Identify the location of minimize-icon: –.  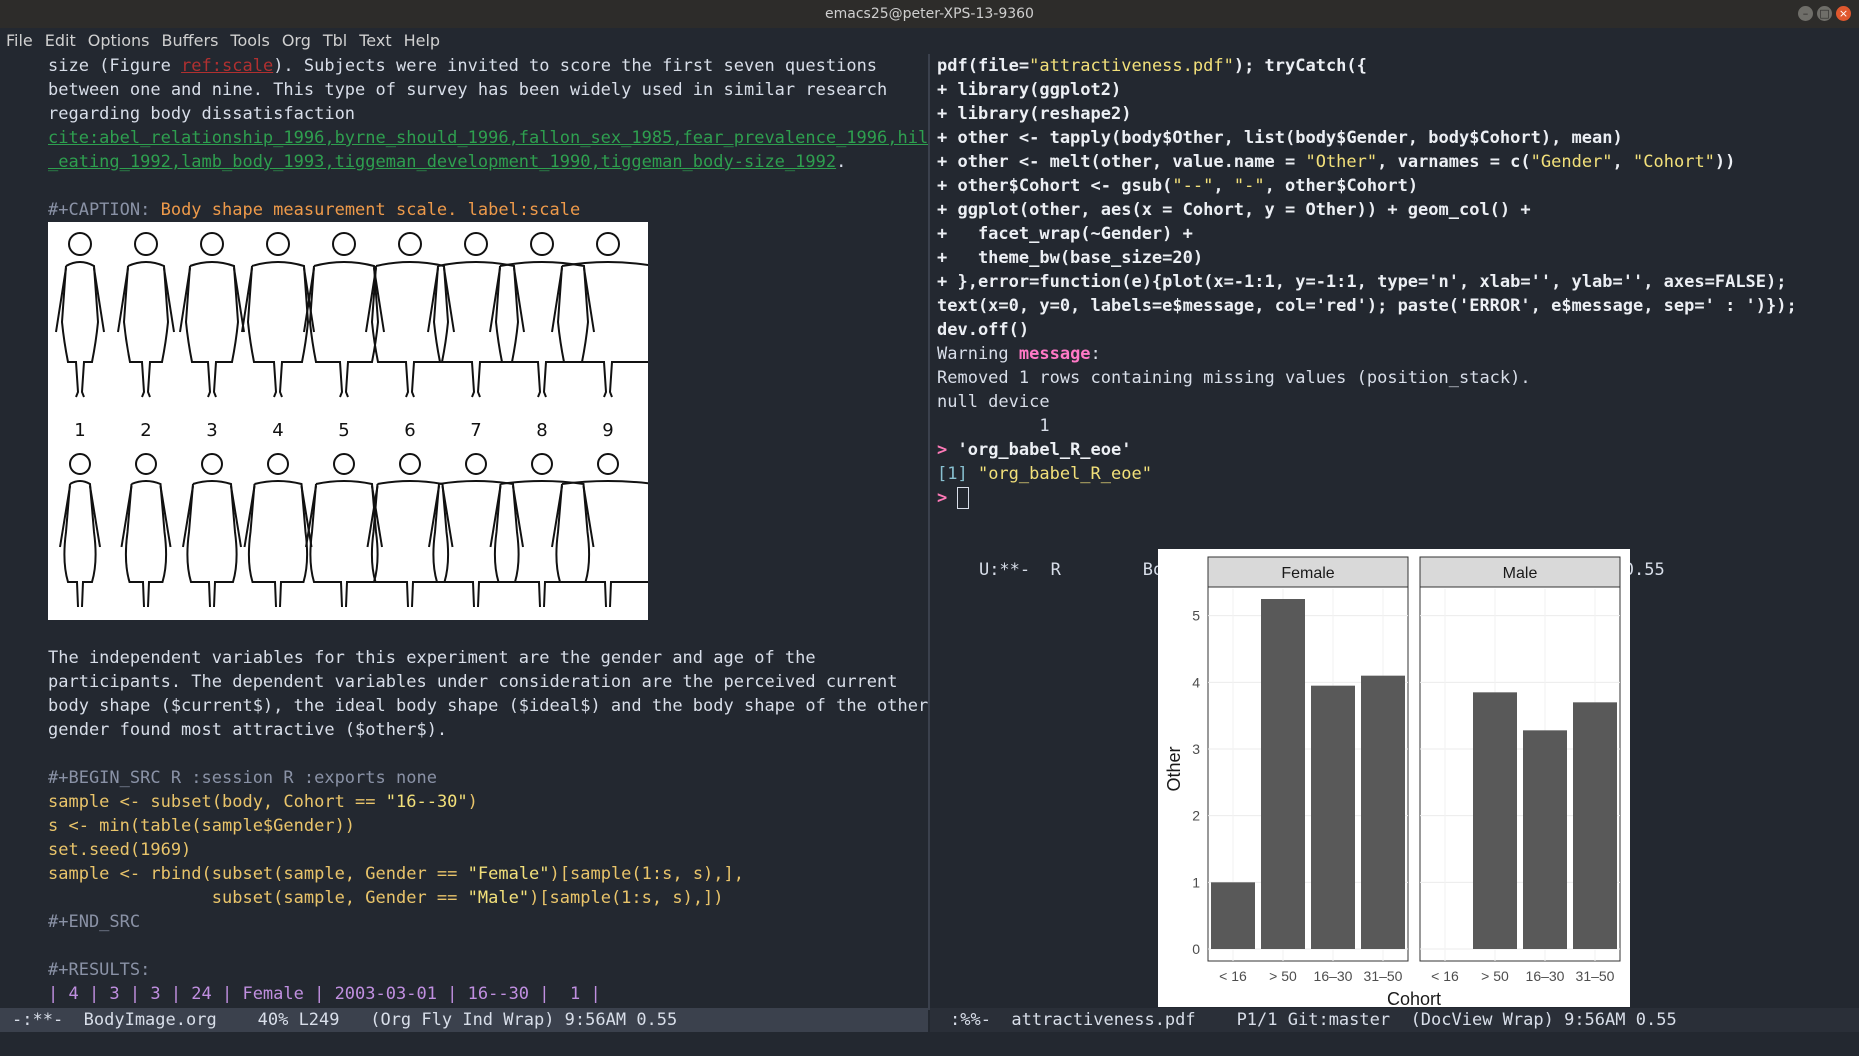
(1805, 13).